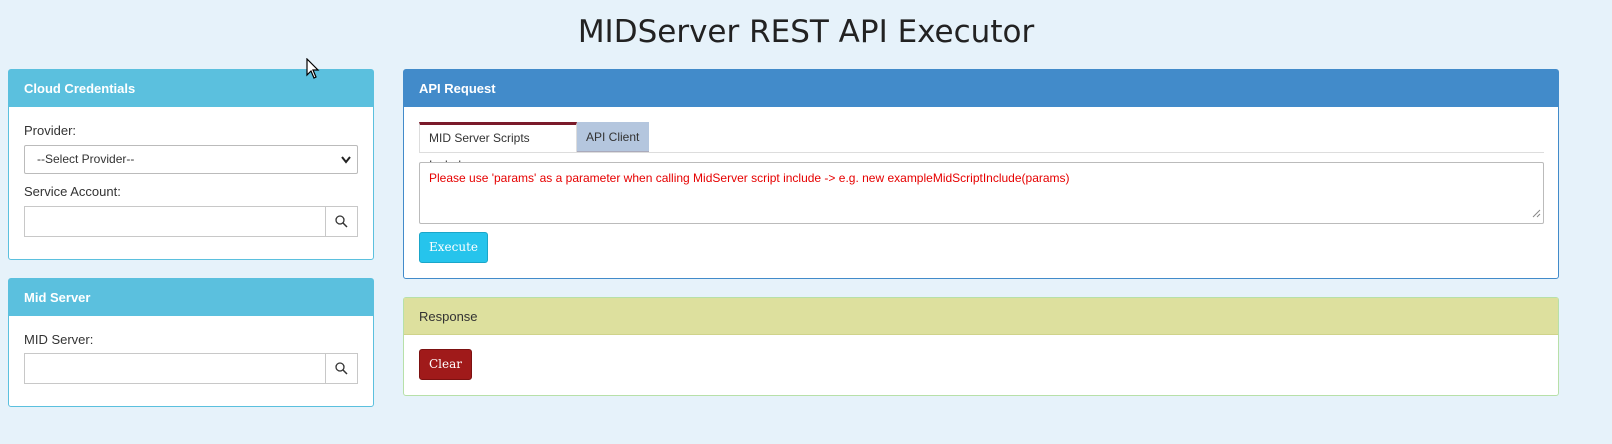 This screenshot has width=1612, height=444. Describe the element at coordinates (454, 247) in the screenshot. I see `execute-button: Execute` at that location.